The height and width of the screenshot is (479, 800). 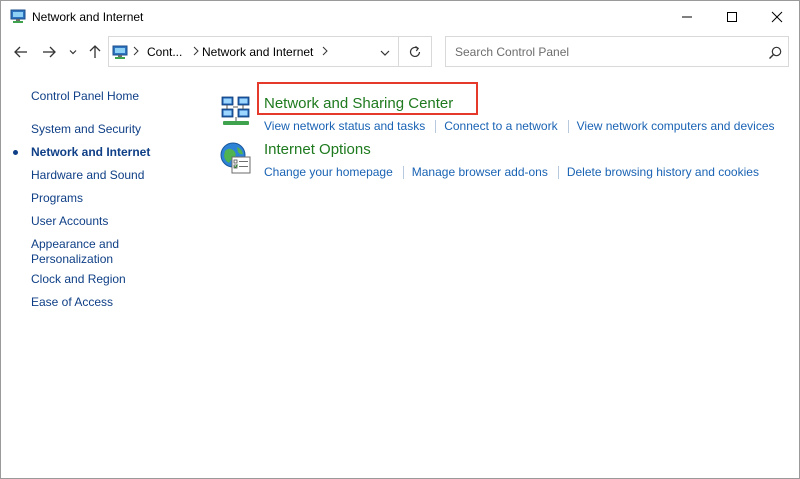 What do you see at coordinates (91, 152) in the screenshot?
I see `sidebar-item-network-and-internet: Network and Internet` at bounding box center [91, 152].